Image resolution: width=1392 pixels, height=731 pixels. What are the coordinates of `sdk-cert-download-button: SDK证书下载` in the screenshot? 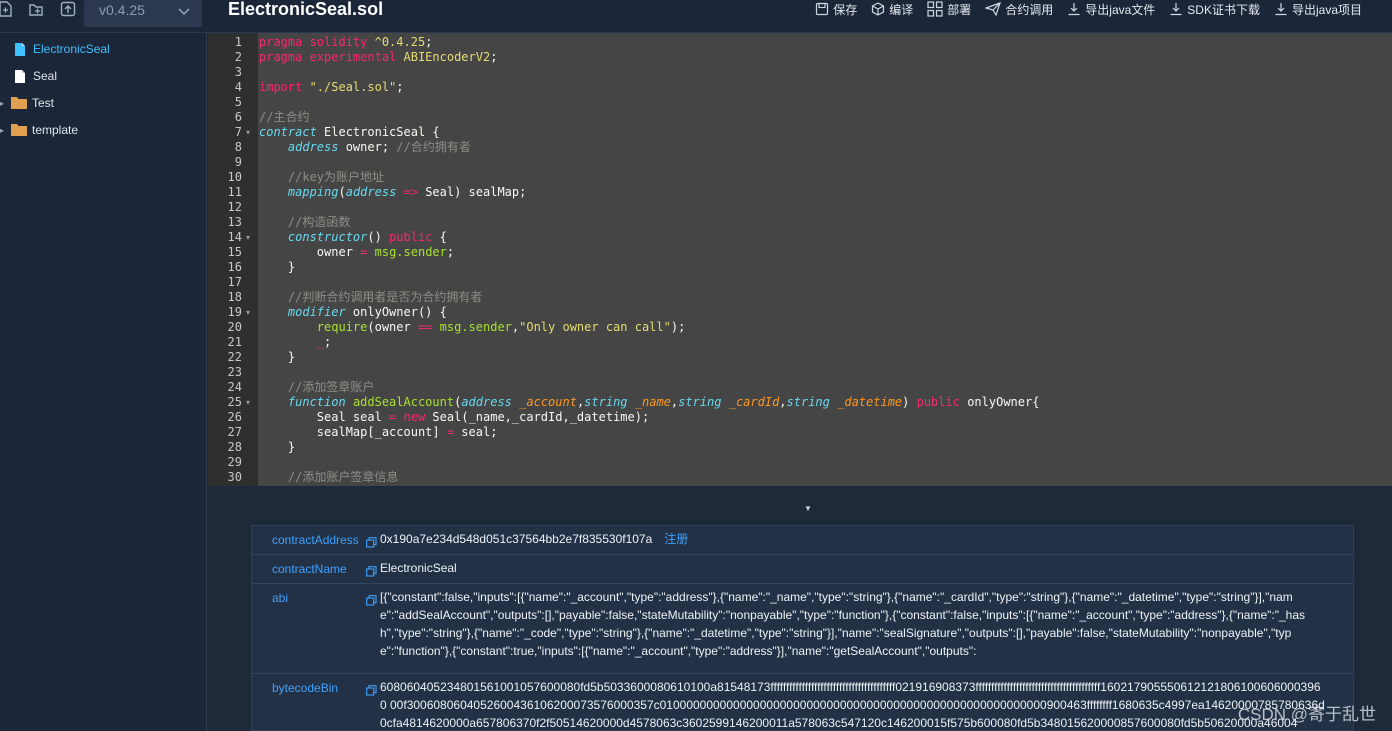 It's located at (1214, 9).